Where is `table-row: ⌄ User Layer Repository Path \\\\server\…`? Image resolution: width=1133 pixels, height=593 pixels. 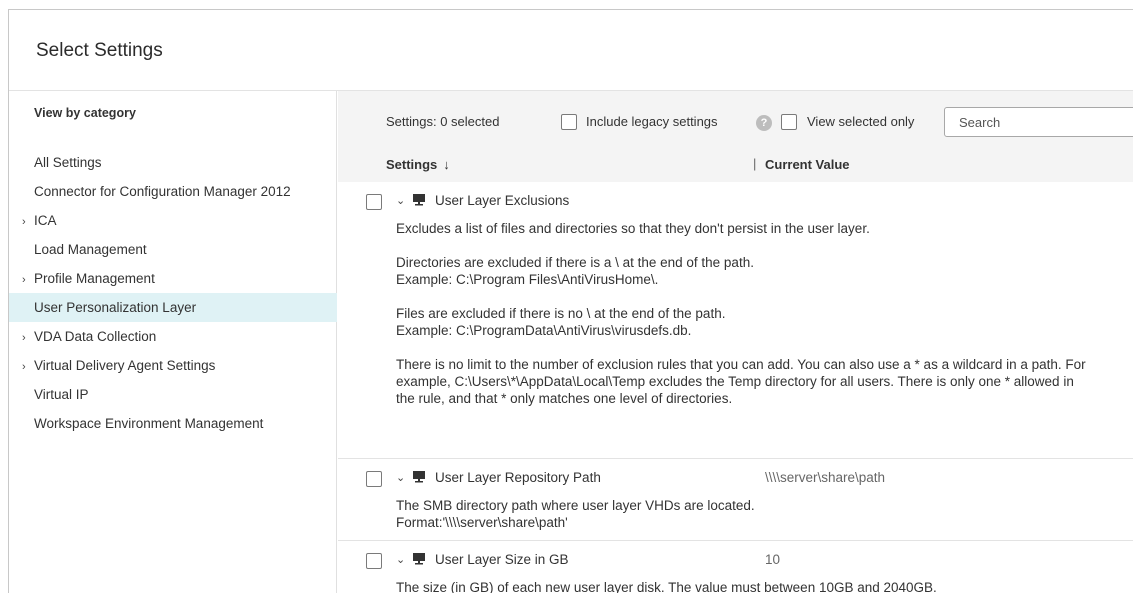 table-row: ⌄ User Layer Repository Path \\\\server\… is located at coordinates (735, 500).